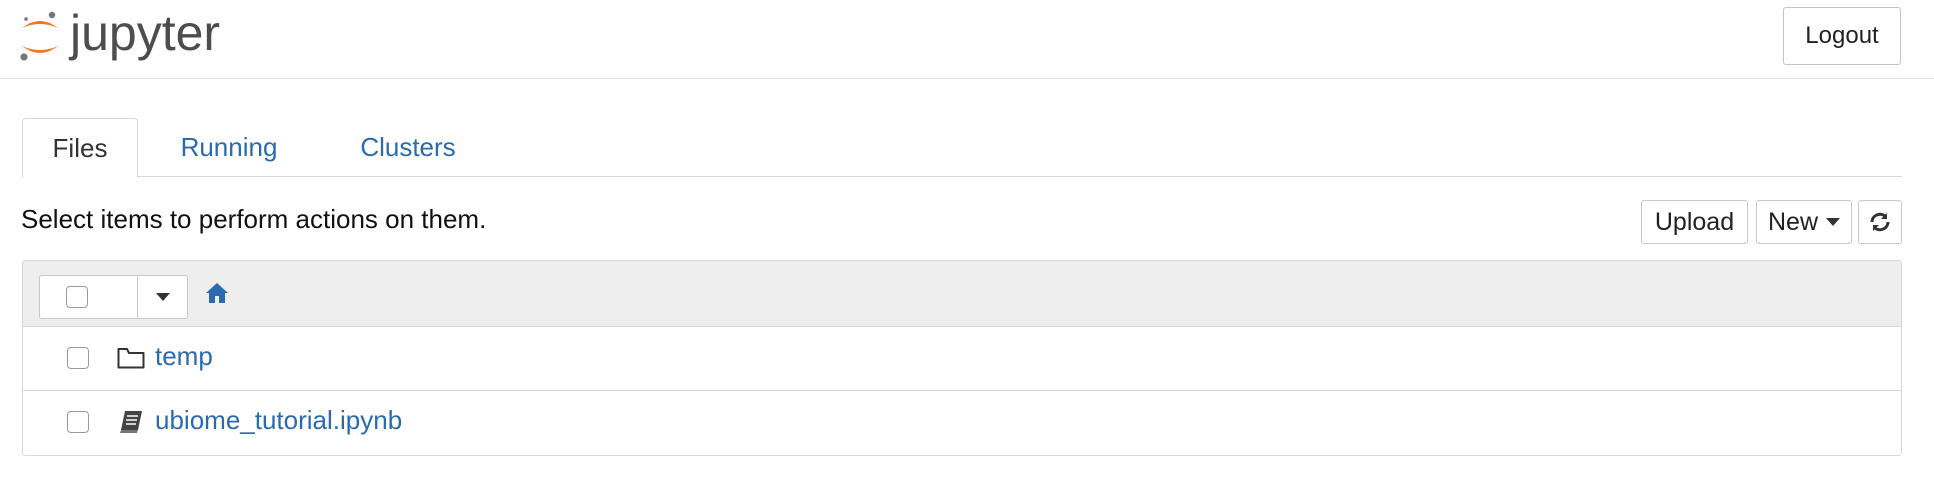  Describe the element at coordinates (278, 420) in the screenshot. I see `file-link-notebook: ubiome_tutorial.ipynb` at that location.